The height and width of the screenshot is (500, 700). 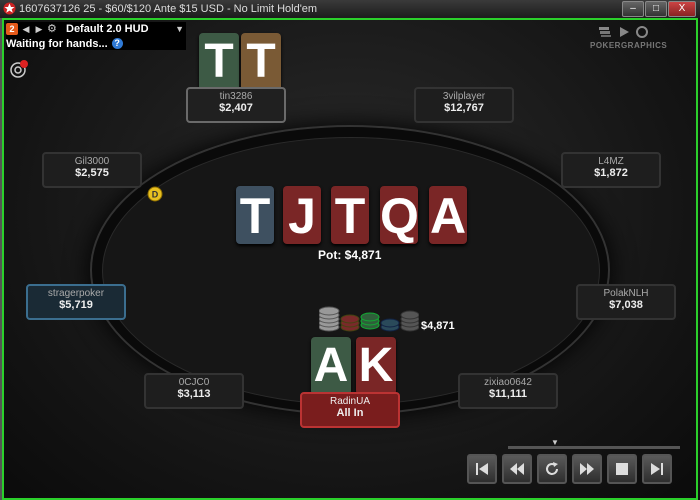 What do you see at coordinates (236, 96) in the screenshot?
I see `seat-player-name: tin3286` at bounding box center [236, 96].